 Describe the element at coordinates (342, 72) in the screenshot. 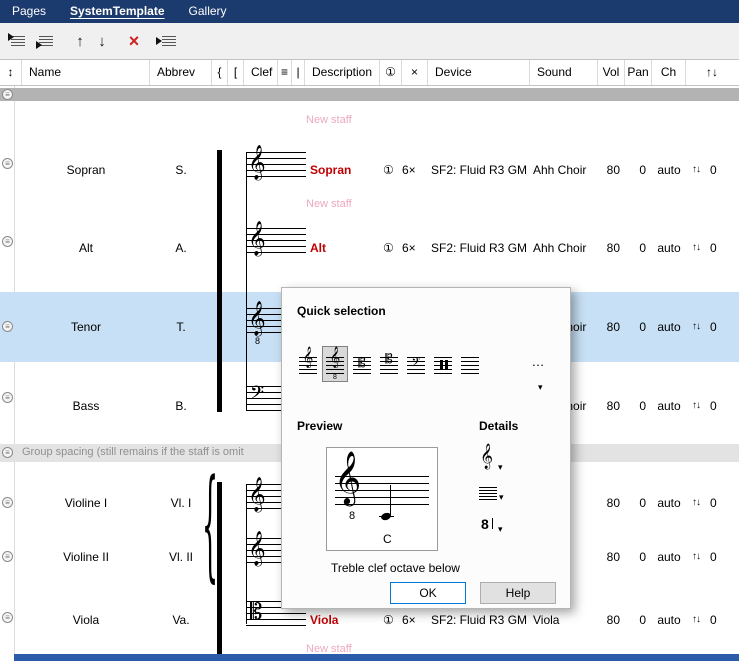

I see `column-description: Description` at that location.